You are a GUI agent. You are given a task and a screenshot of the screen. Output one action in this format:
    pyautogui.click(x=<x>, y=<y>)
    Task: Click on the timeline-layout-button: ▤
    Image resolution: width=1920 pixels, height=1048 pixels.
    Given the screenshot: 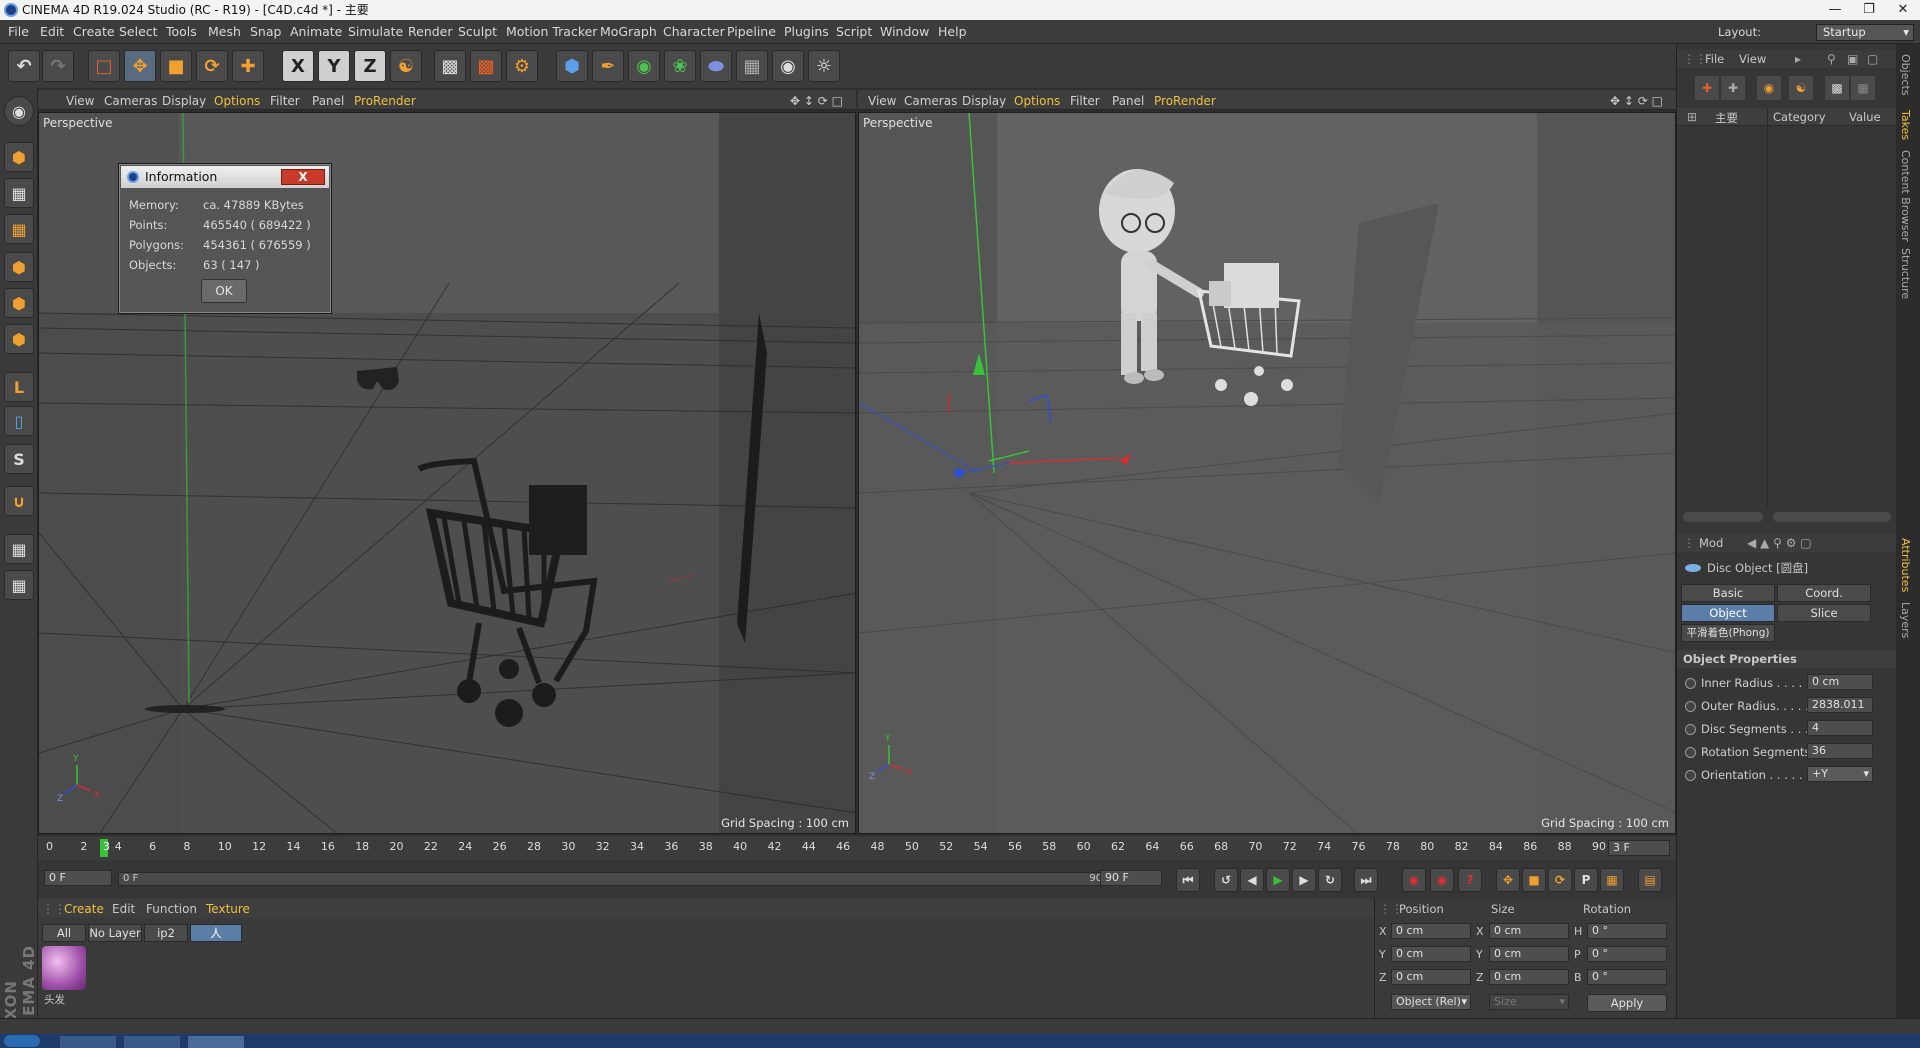 What is the action you would take?
    pyautogui.click(x=1650, y=880)
    